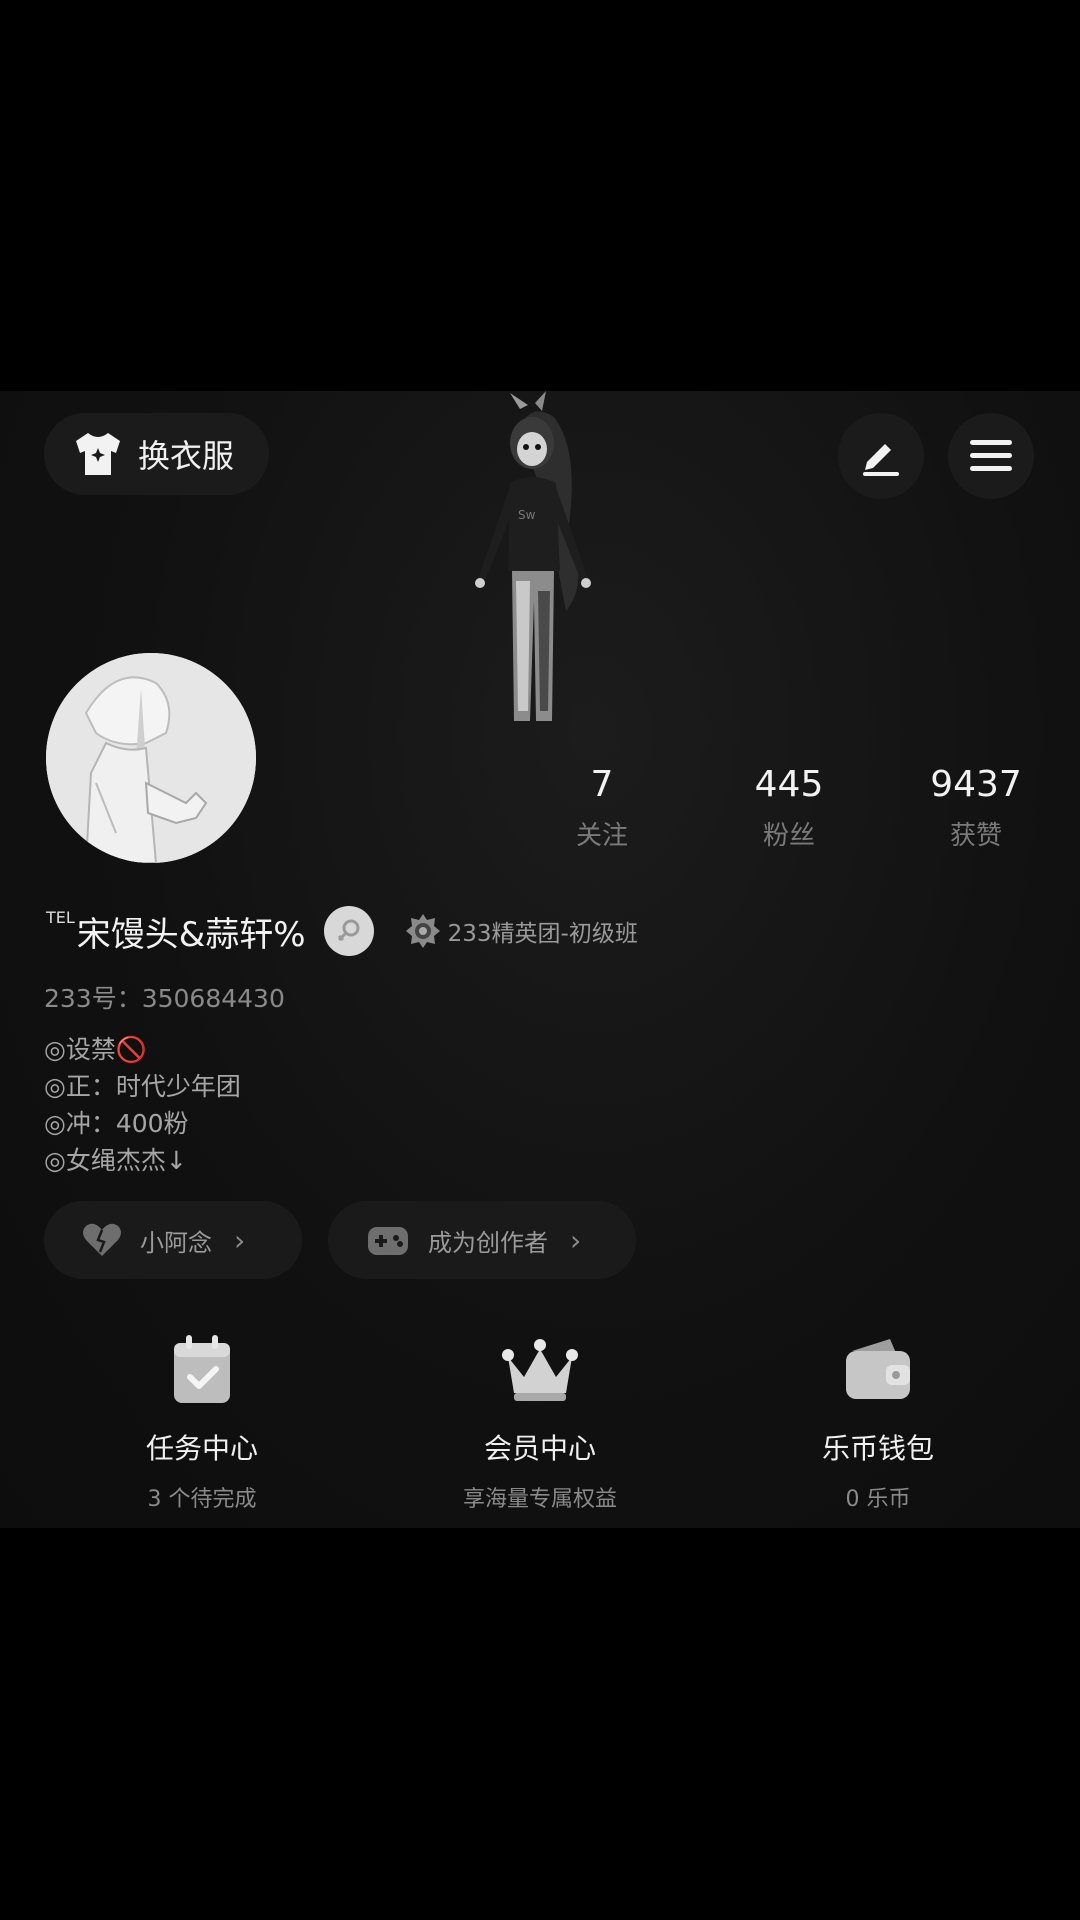 This screenshot has width=1080, height=1920. Describe the element at coordinates (539, 1448) in the screenshot. I see `vip-center-title: 会员中心` at that location.